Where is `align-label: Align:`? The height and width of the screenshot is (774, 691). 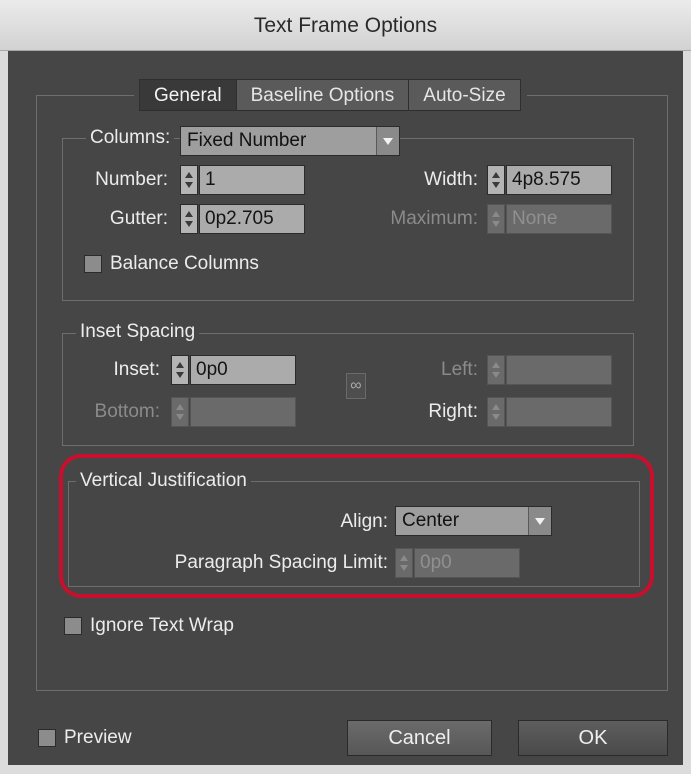
align-label: Align: is located at coordinates (364, 521).